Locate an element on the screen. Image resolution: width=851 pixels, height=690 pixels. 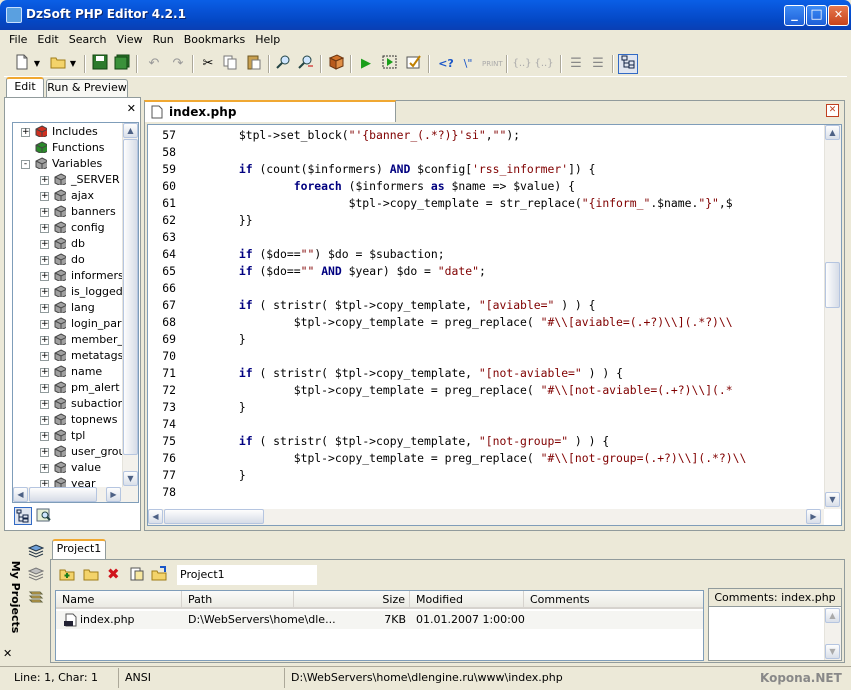
menu-help: Help is located at coordinates (267, 39).